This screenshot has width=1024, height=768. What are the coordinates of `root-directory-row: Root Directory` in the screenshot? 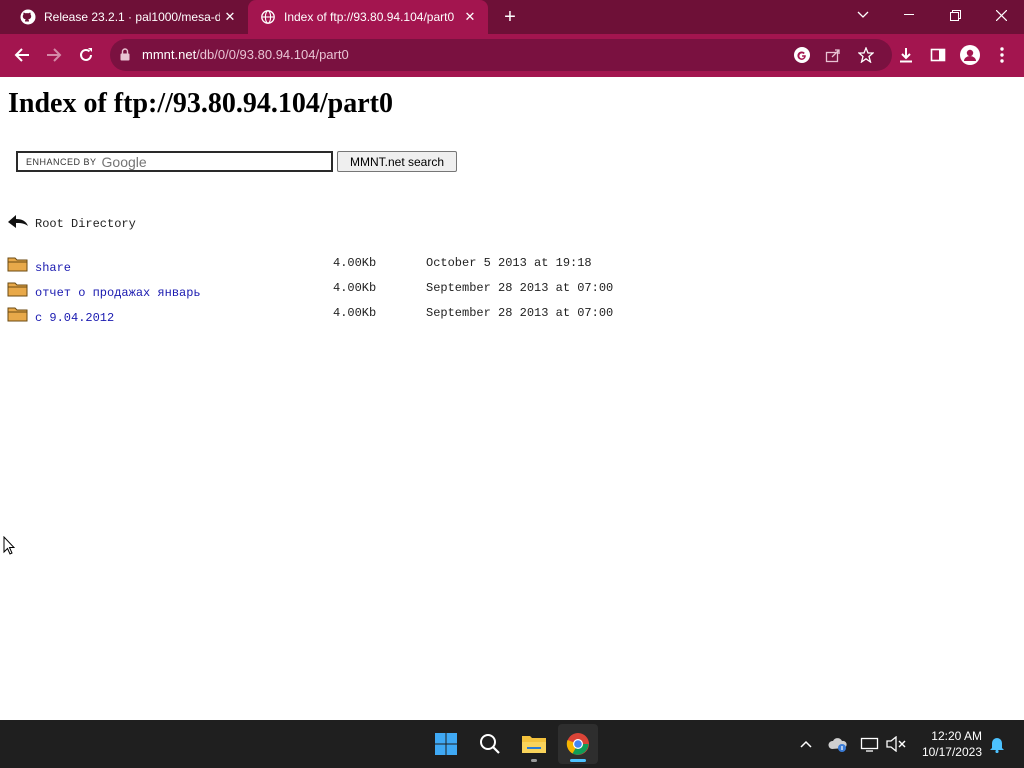 It's located at (350, 222).